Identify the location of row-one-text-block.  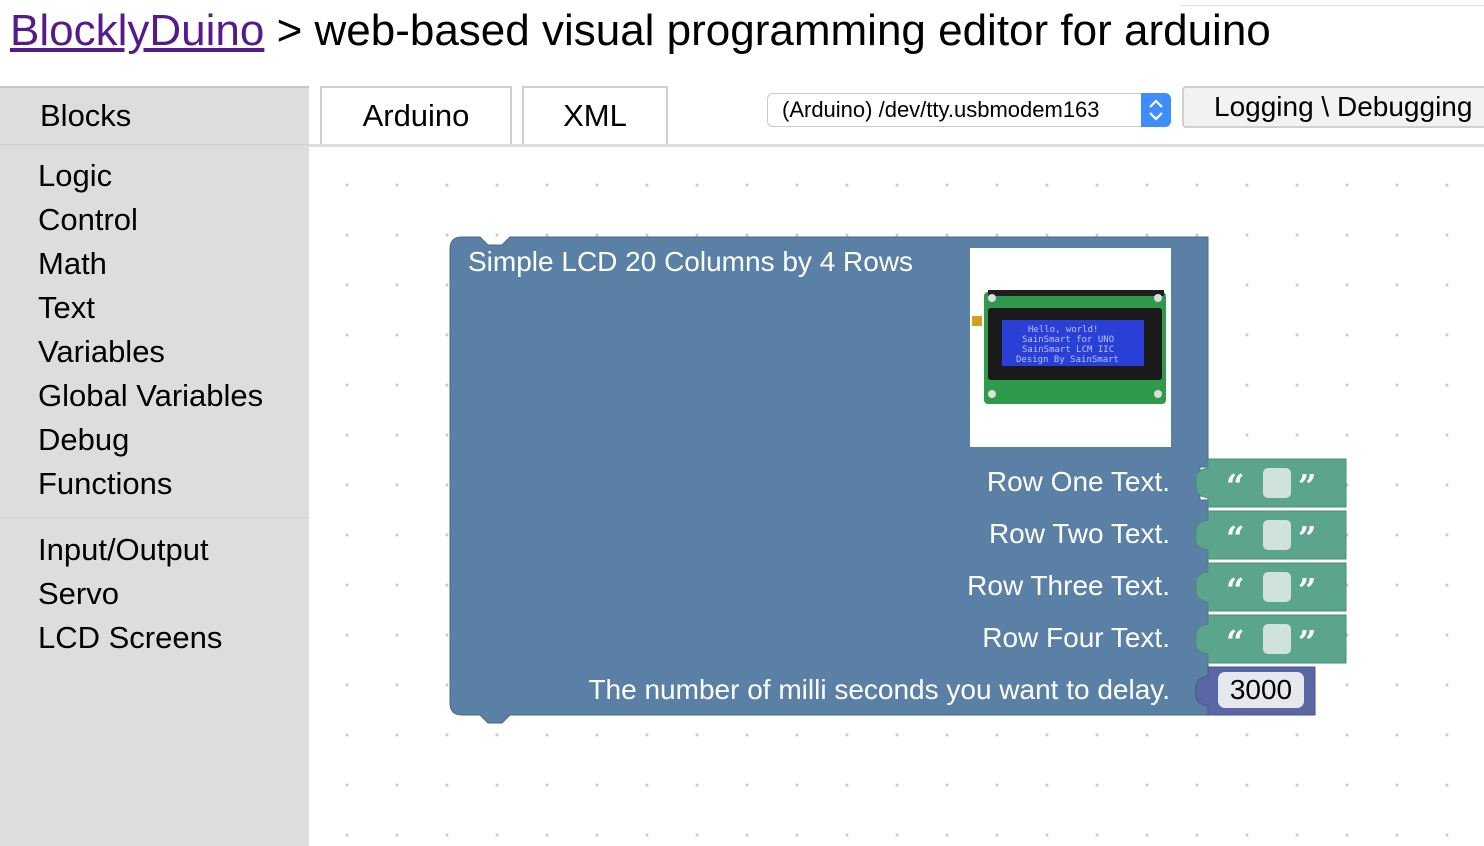
(1271, 483).